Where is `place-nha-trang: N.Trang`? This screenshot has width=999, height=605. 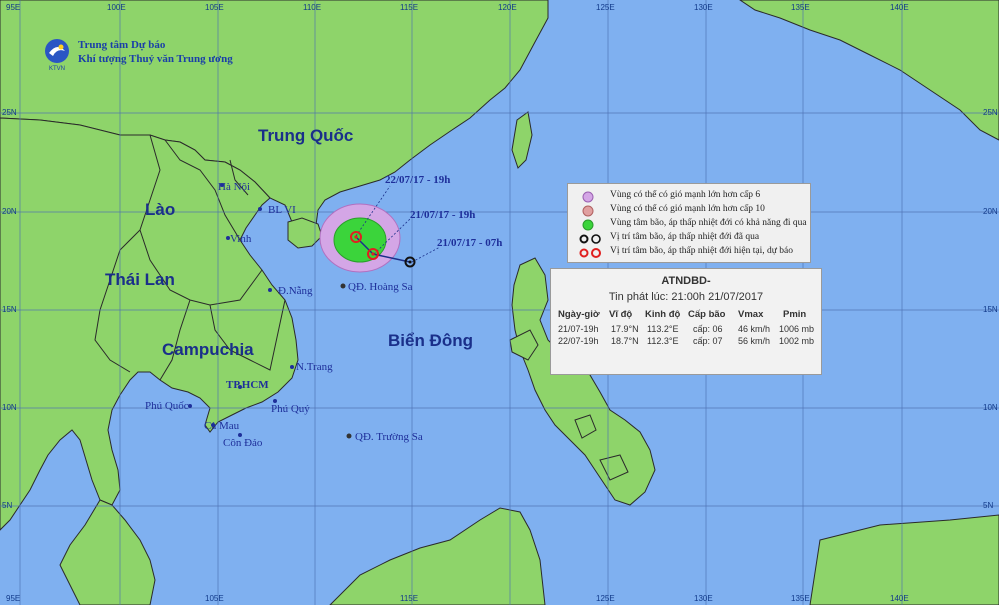 place-nha-trang: N.Trang is located at coordinates (314, 367).